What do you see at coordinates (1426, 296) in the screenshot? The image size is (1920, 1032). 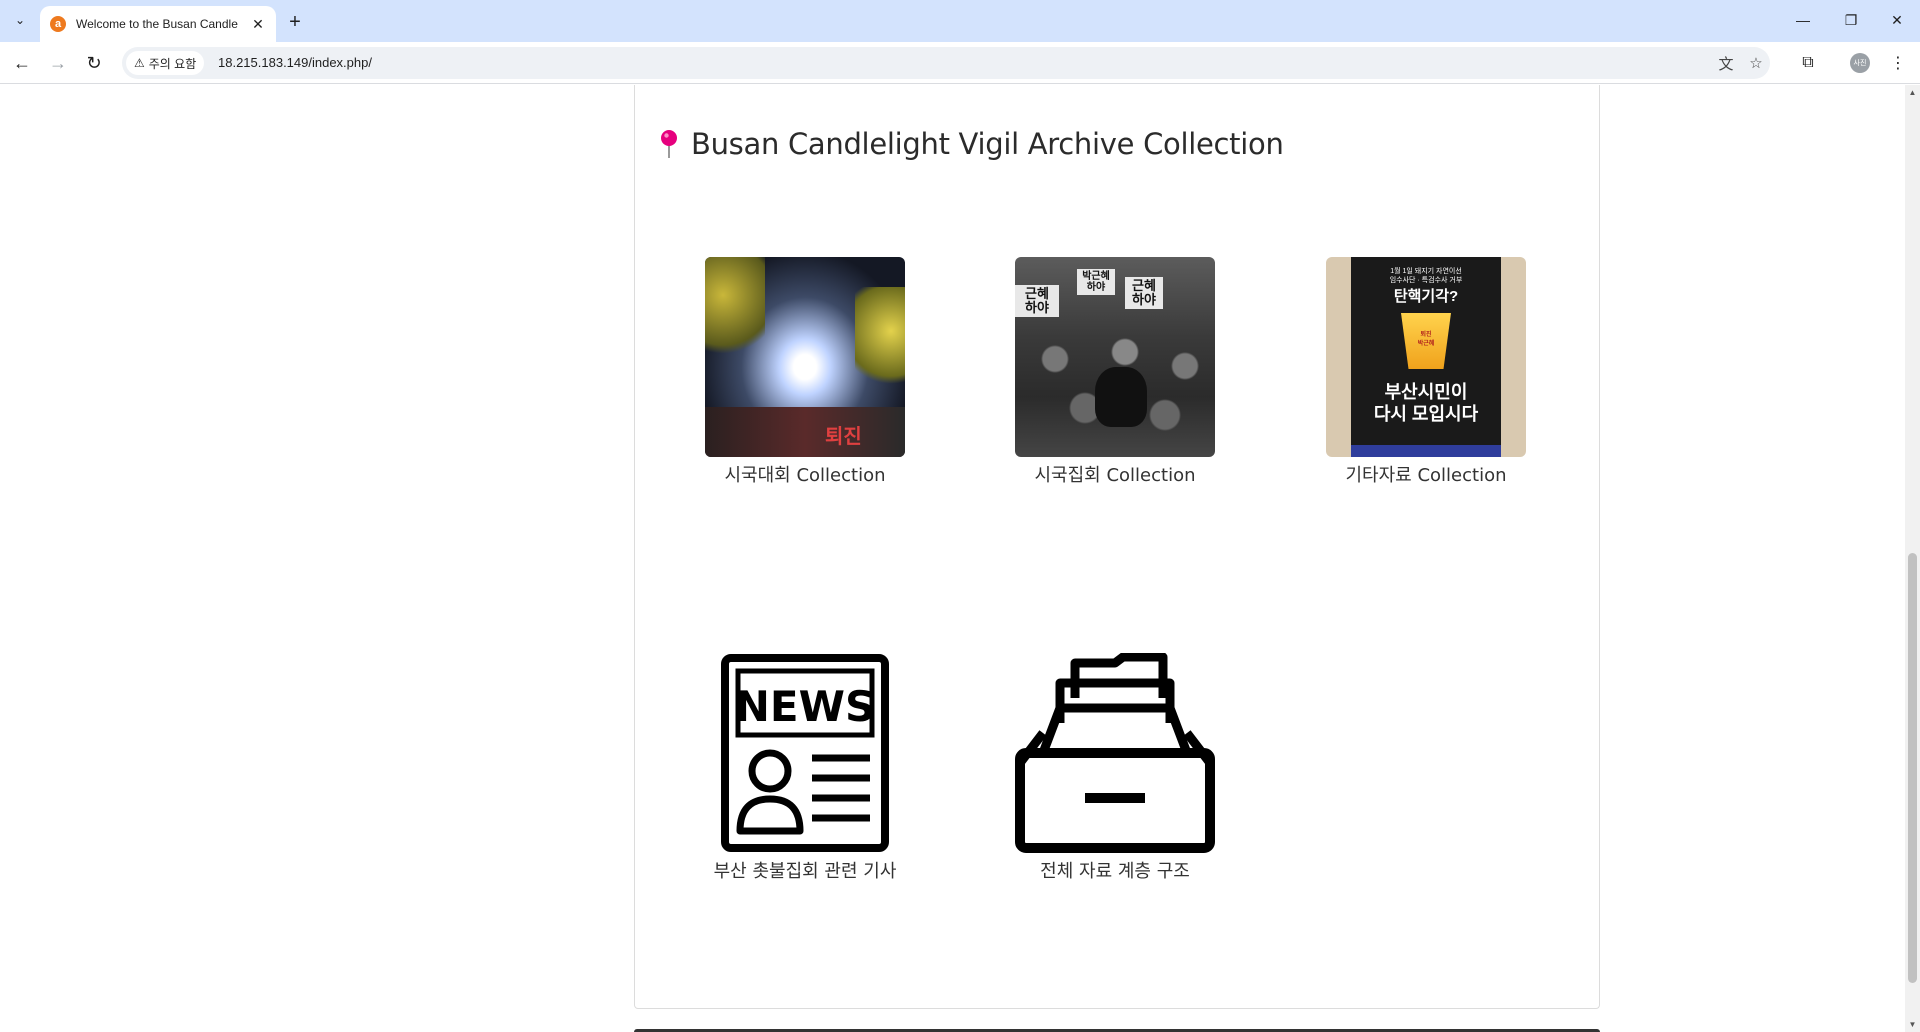 I see `poster-question-text: 탄핵기각?` at bounding box center [1426, 296].